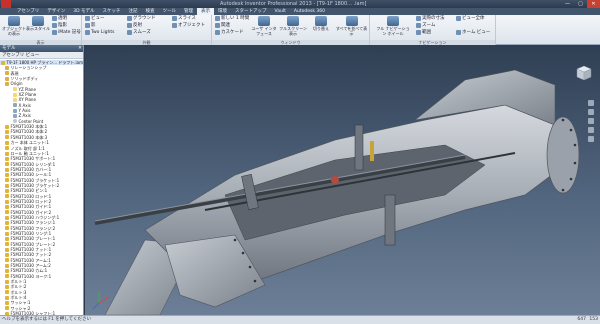 The height and width of the screenshot is (324, 600). What do you see at coordinates (217, 32) in the screenshot?
I see `cascade-icon` at bounding box center [217, 32].